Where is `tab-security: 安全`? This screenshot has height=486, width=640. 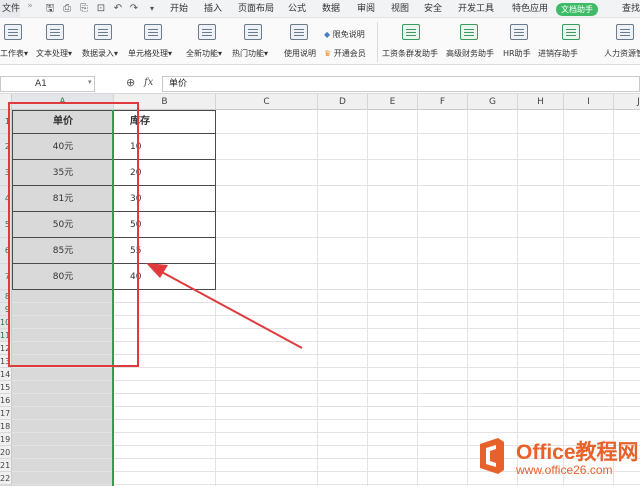
tab-security: 安全 is located at coordinates (433, 9).